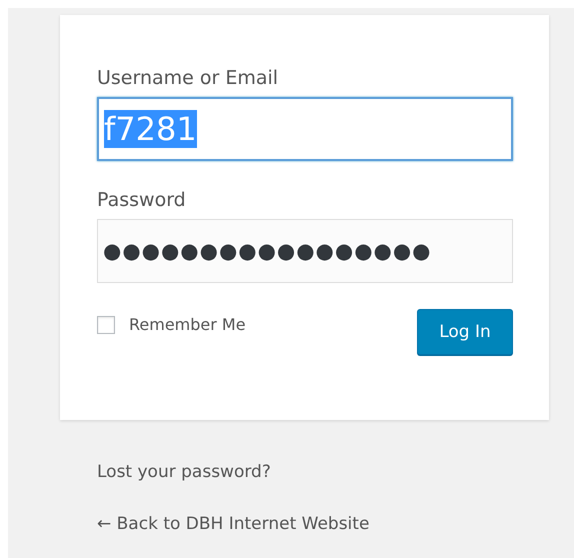  I want to click on nav-link: ← Back to DBH Internet Website, so click(233, 524).